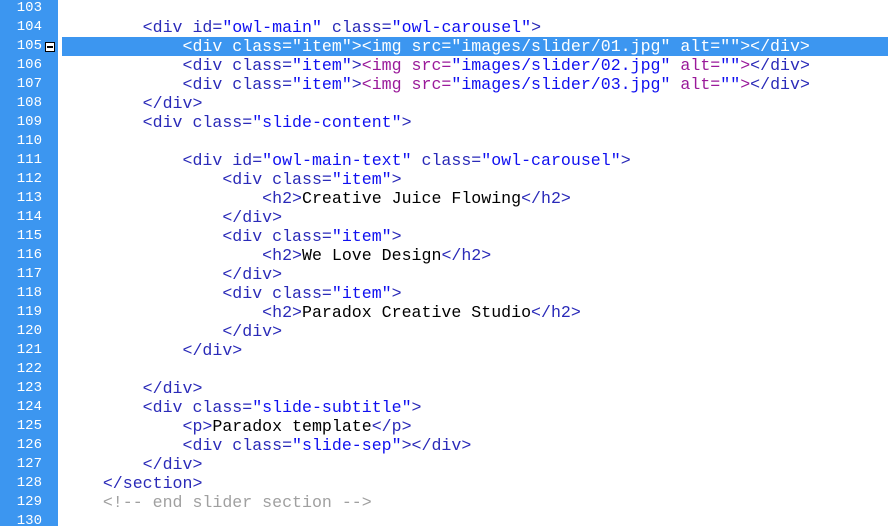  I want to click on code-line: 120 </div>, so click(444, 331).